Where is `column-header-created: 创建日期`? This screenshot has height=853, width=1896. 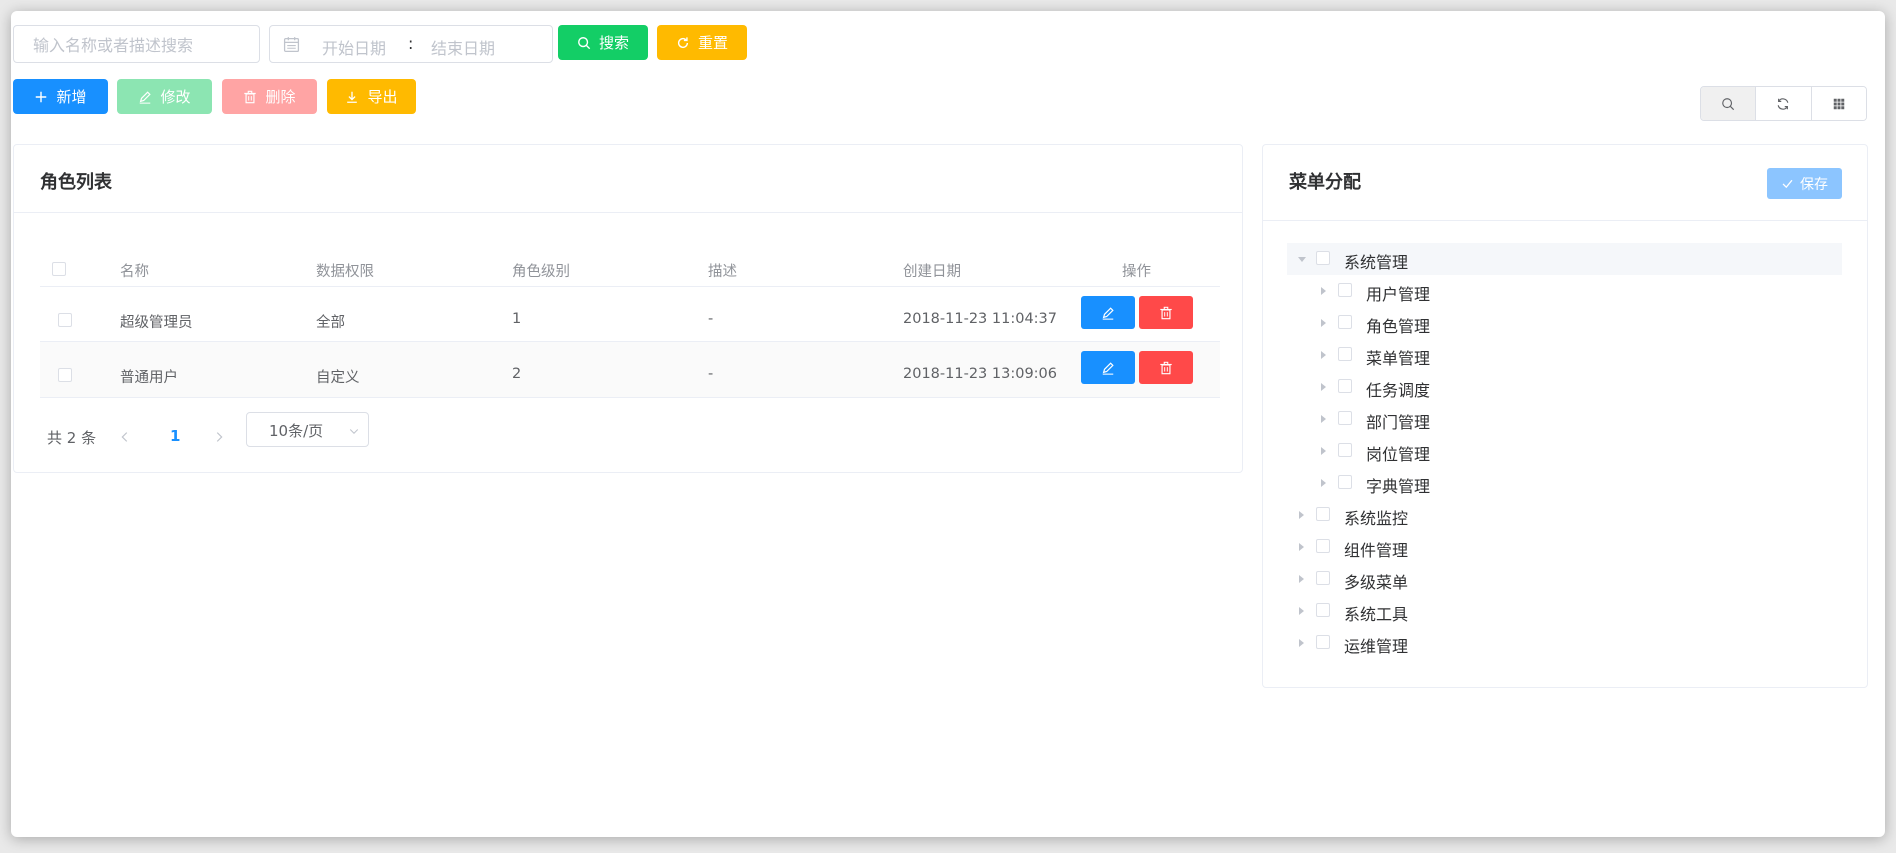 column-header-created: 创建日期 is located at coordinates (932, 272).